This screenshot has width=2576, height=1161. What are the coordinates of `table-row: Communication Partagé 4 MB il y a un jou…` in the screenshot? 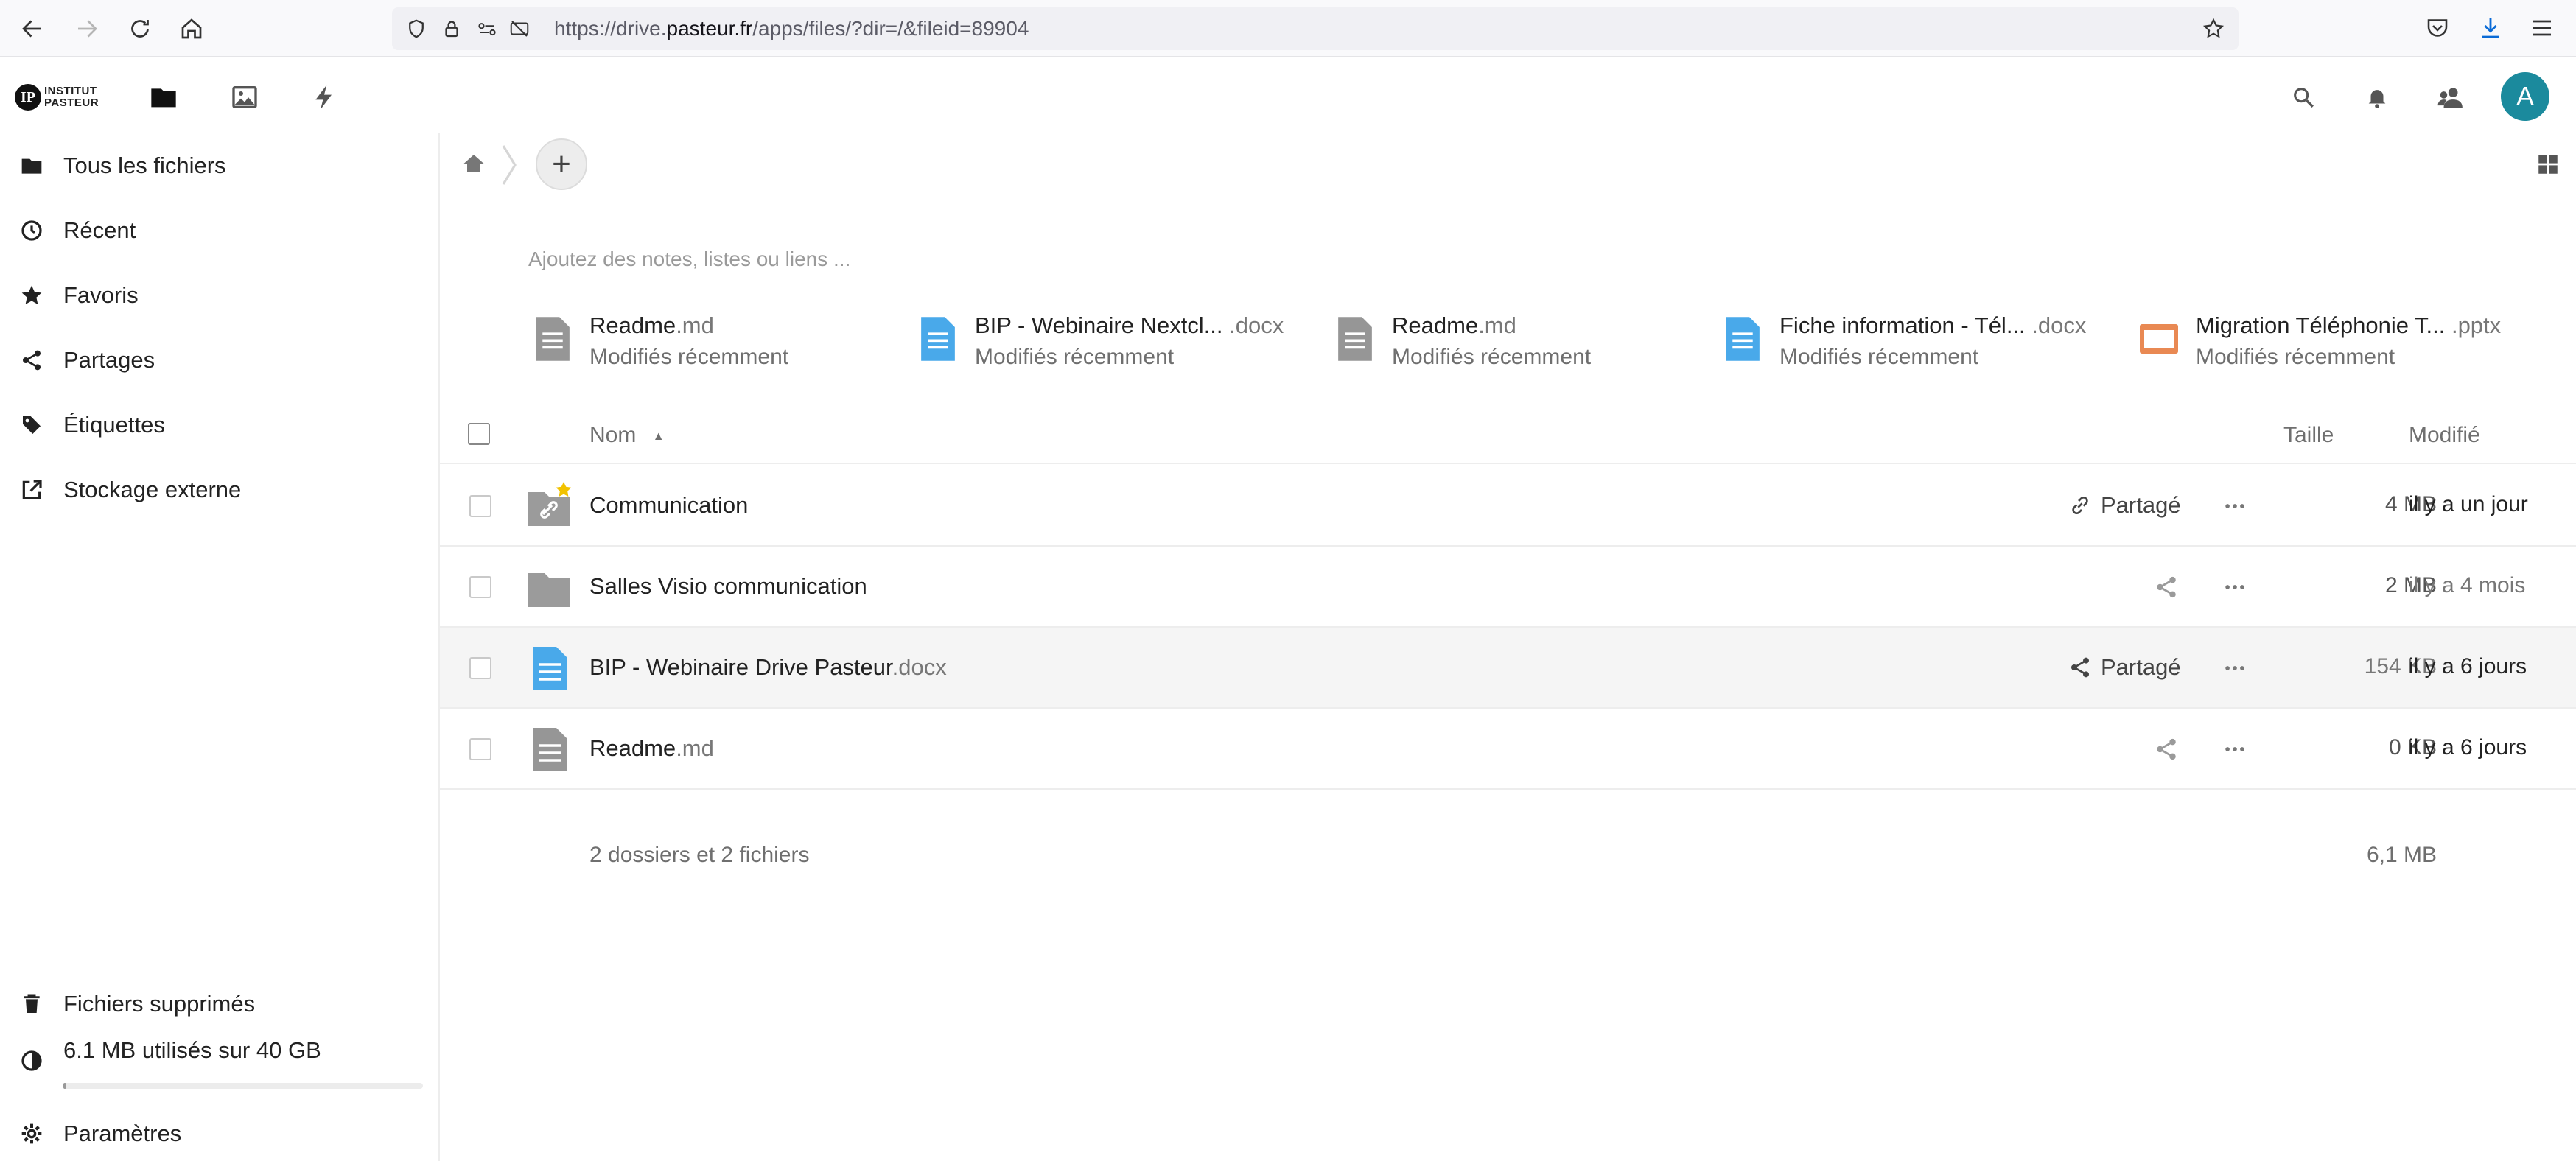 It's located at (1508, 506).